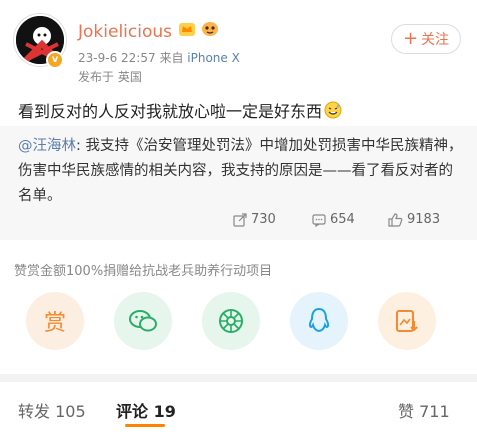 This screenshot has height=438, width=477. Describe the element at coordinates (143, 271) in the screenshot. I see `sponsor-text: 赞赏金额100%捐赠给抗战老兵助养行动项目` at that location.